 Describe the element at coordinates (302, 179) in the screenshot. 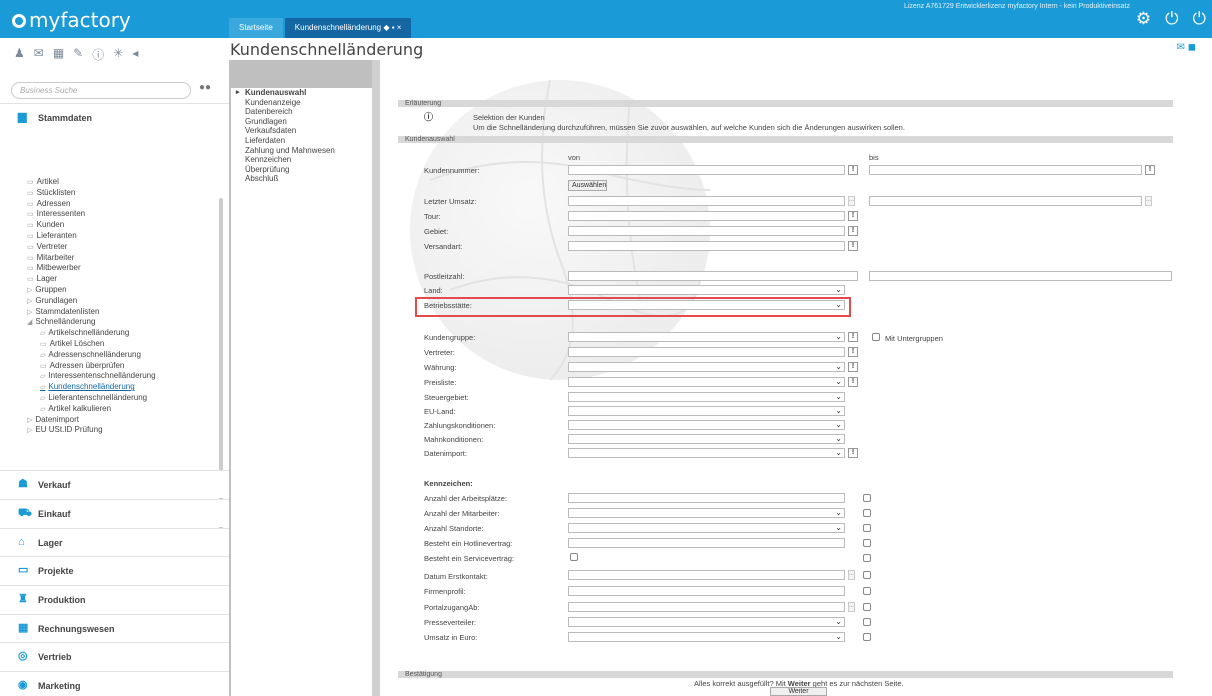

I see `wizard-step-abschluss: Abschluß` at that location.